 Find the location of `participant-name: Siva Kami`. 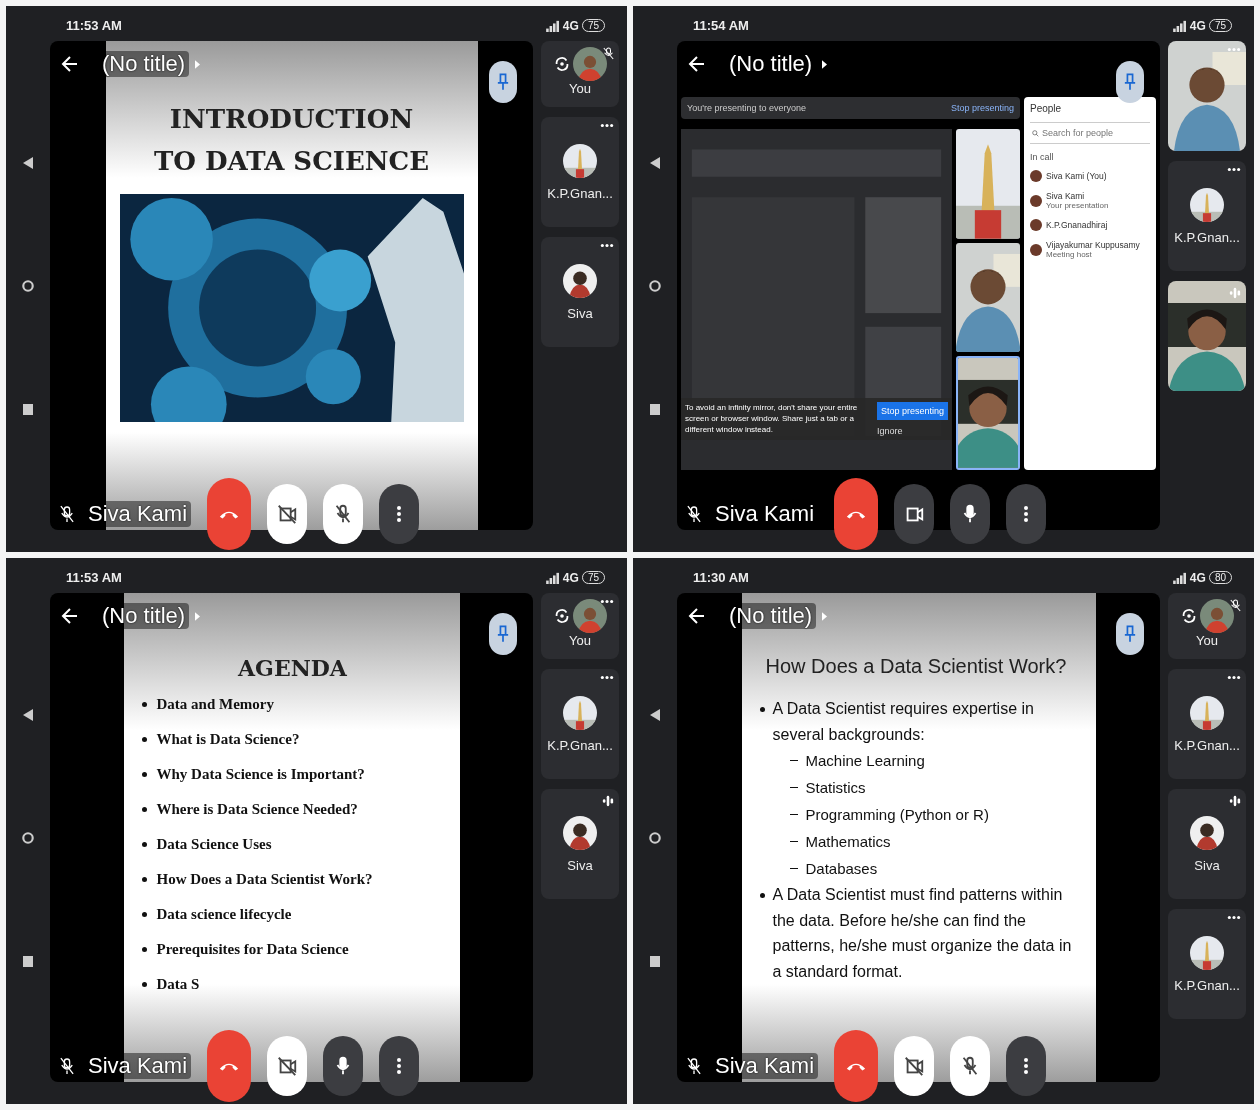

participant-name: Siva Kami is located at coordinates (1066, 196).